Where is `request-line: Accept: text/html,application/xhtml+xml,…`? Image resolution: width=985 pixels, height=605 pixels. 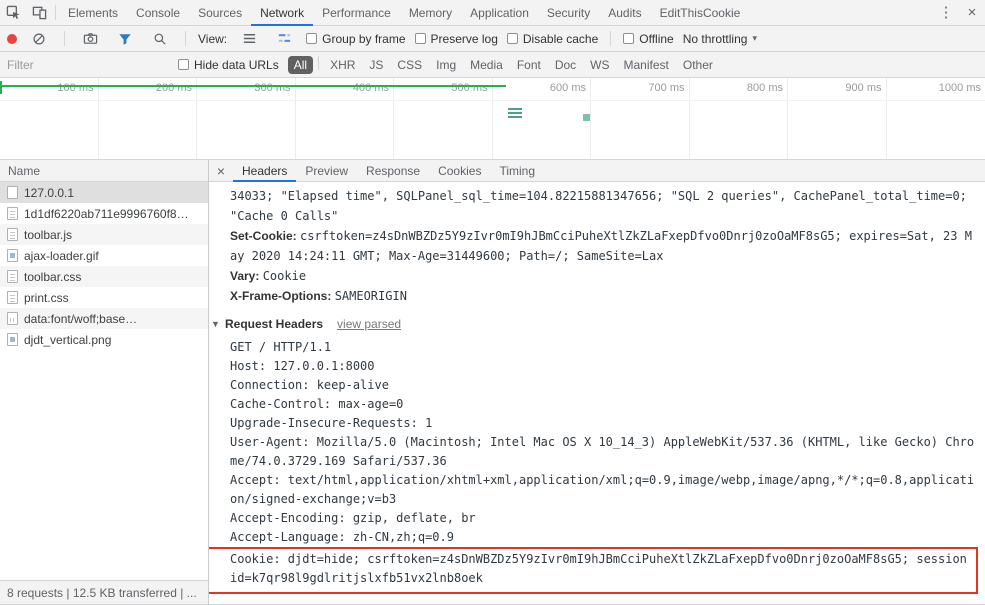 request-line: Accept: text/html,application/xhtml+xml,… is located at coordinates (602, 489).